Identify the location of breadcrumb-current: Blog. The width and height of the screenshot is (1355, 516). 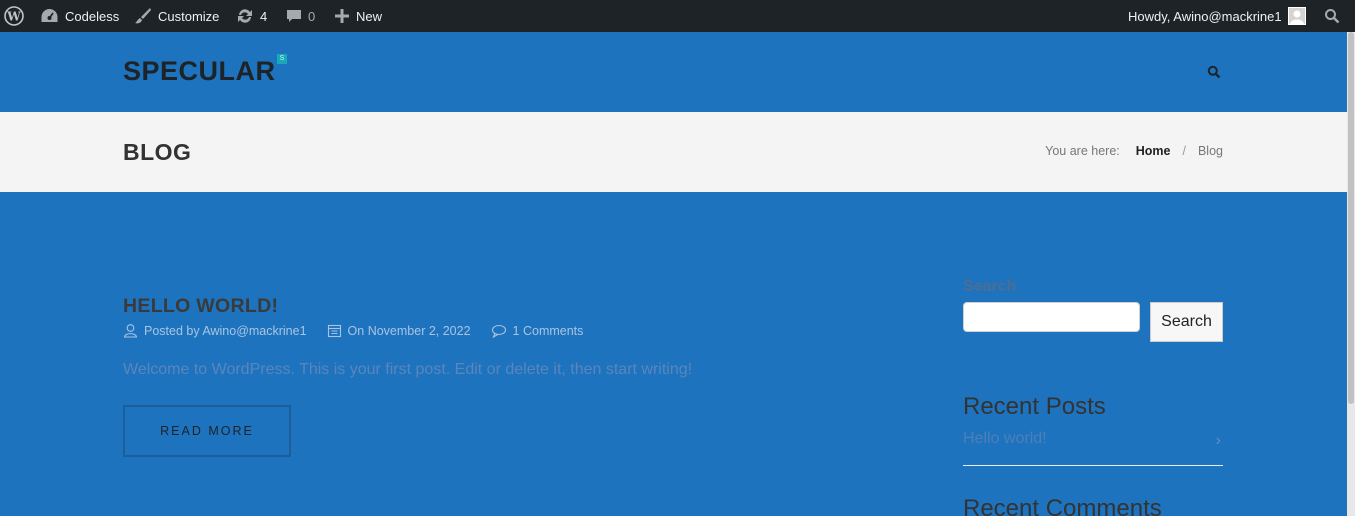
(1210, 151).